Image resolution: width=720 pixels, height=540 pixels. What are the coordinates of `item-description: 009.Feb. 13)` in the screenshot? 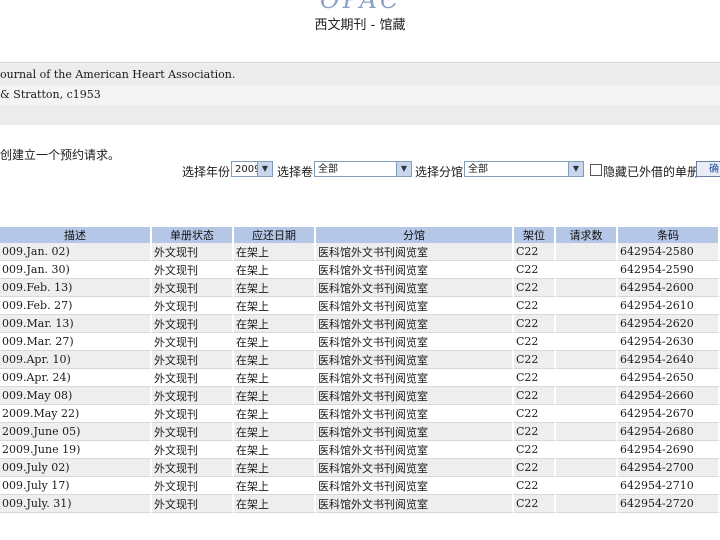 It's located at (76, 288).